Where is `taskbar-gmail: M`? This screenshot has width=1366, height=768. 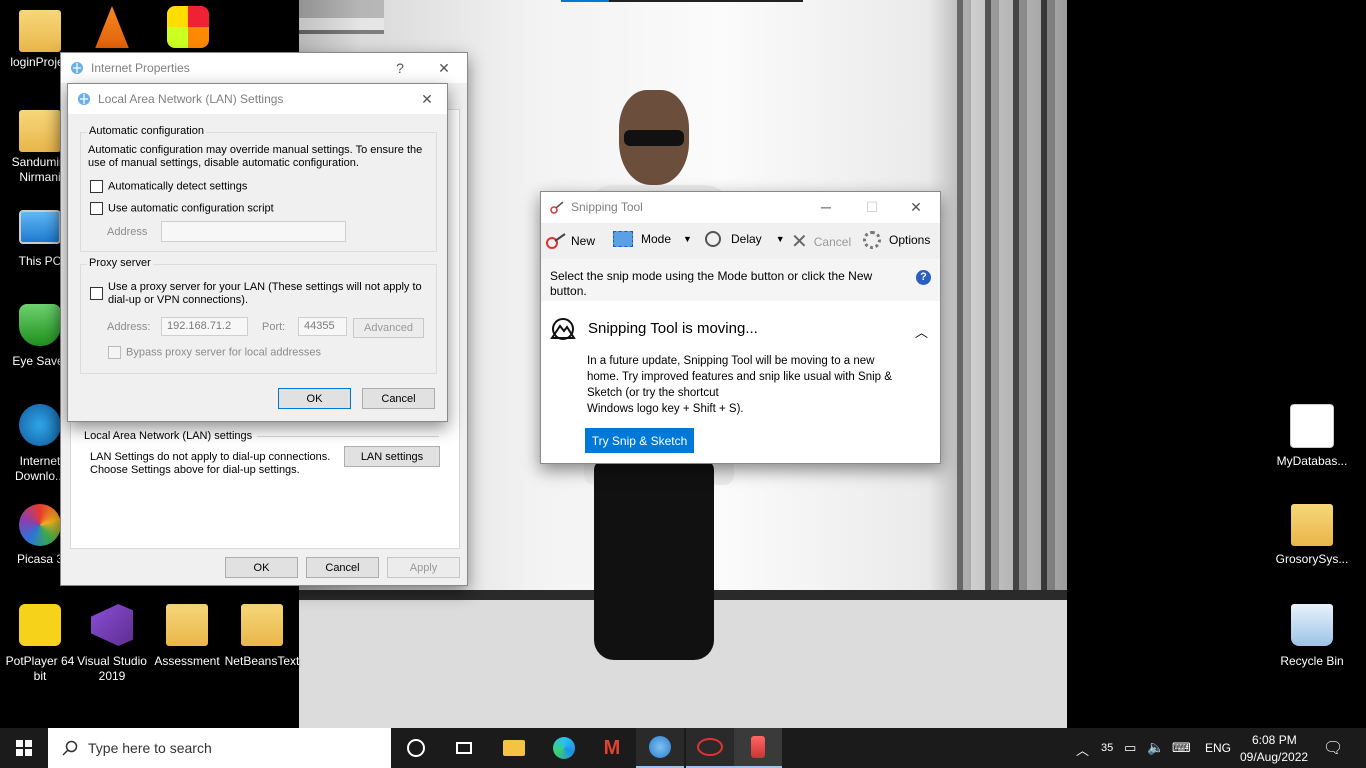
taskbar-gmail: M is located at coordinates (612, 748).